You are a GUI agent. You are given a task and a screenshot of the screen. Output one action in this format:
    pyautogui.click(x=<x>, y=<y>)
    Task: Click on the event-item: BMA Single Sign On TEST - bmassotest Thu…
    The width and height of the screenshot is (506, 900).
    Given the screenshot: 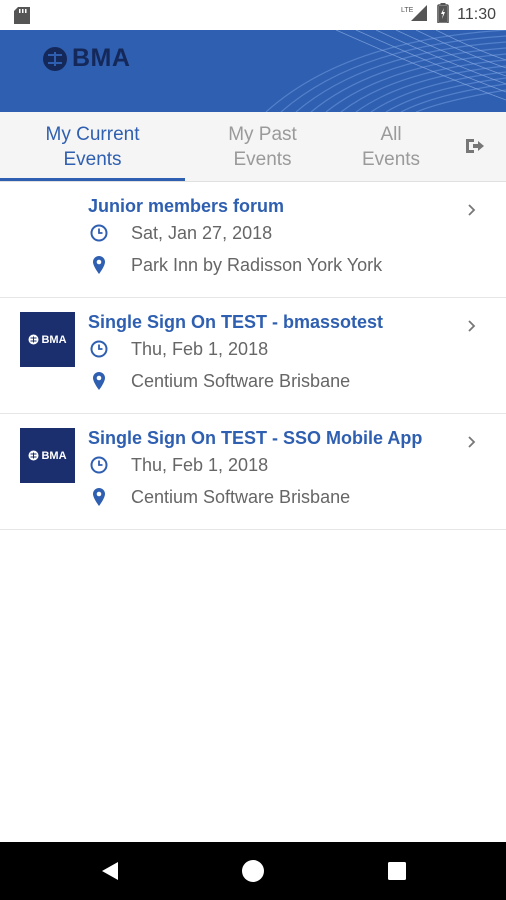 What is the action you would take?
    pyautogui.click(x=253, y=356)
    